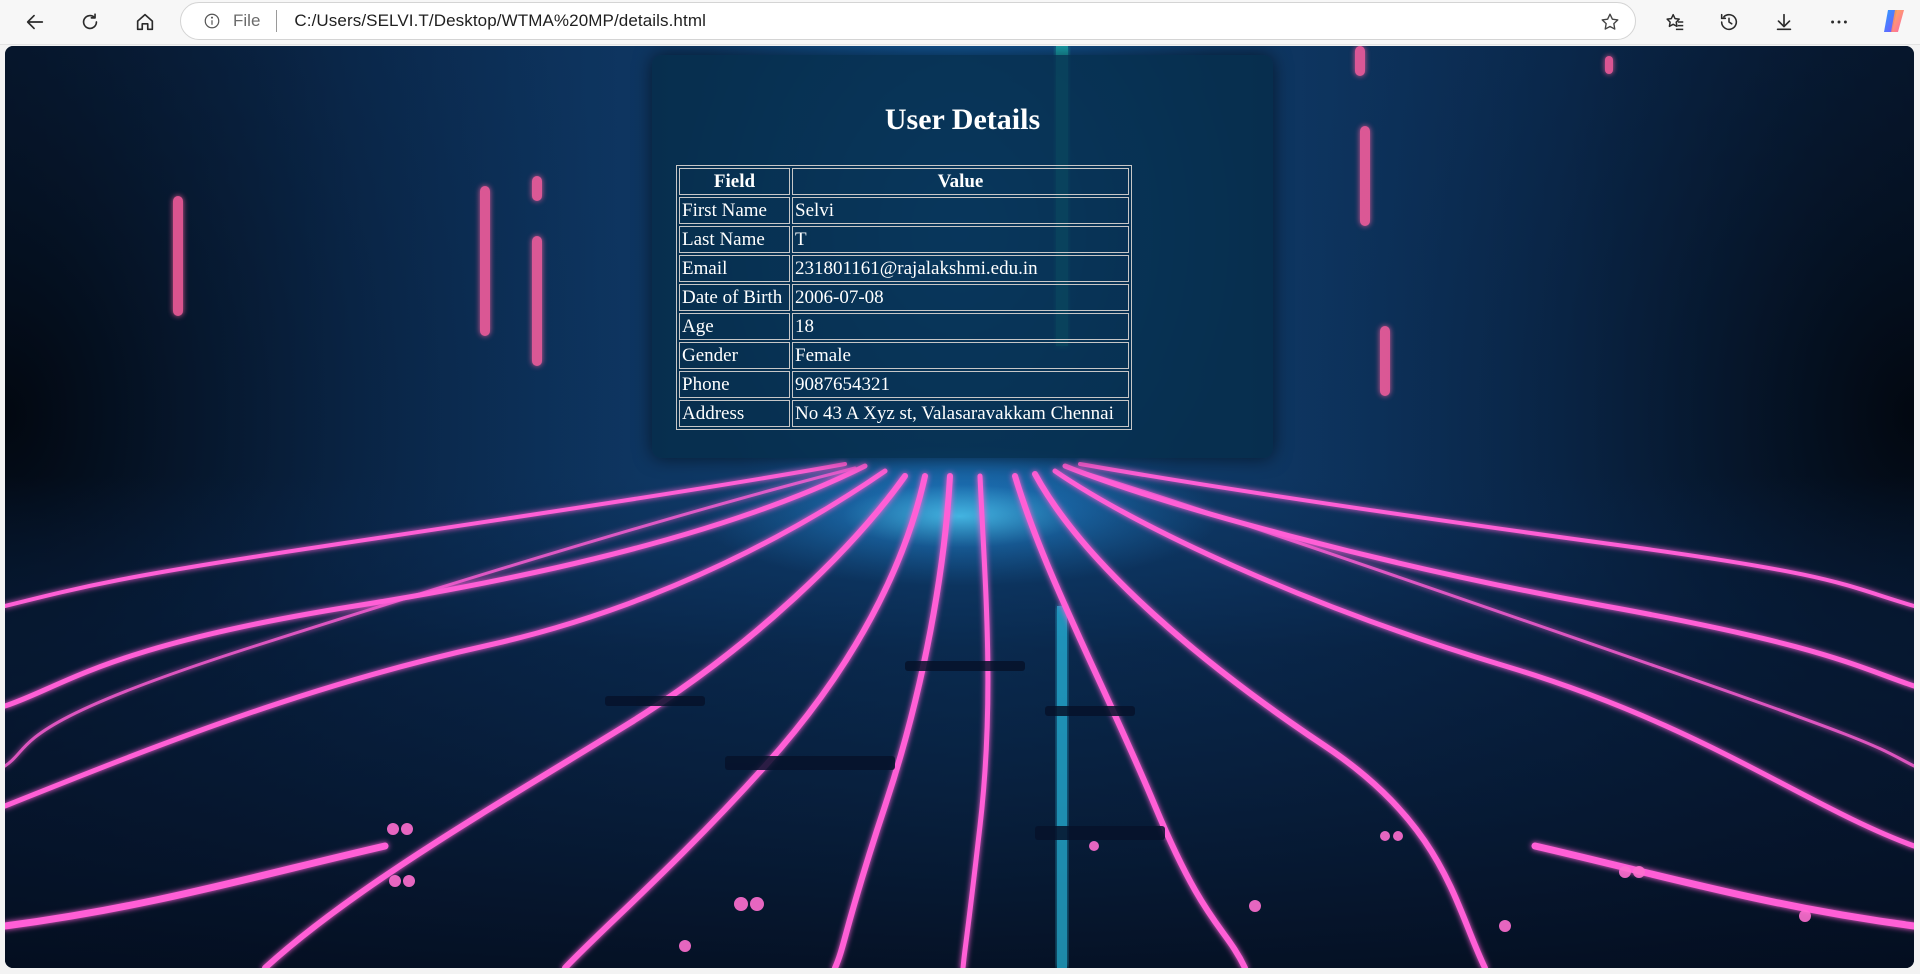 This screenshot has width=1920, height=974. Describe the element at coordinates (1675, 22) in the screenshot. I see `favorites-icon` at that location.